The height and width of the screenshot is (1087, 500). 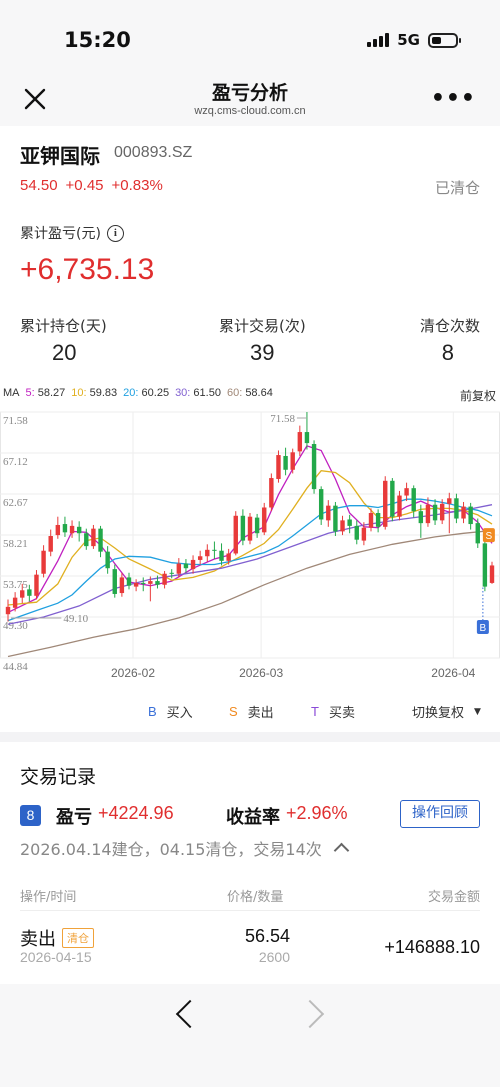 What do you see at coordinates (137, 185) in the screenshot?
I see `stock-change-pct: +0.83%` at bounding box center [137, 185].